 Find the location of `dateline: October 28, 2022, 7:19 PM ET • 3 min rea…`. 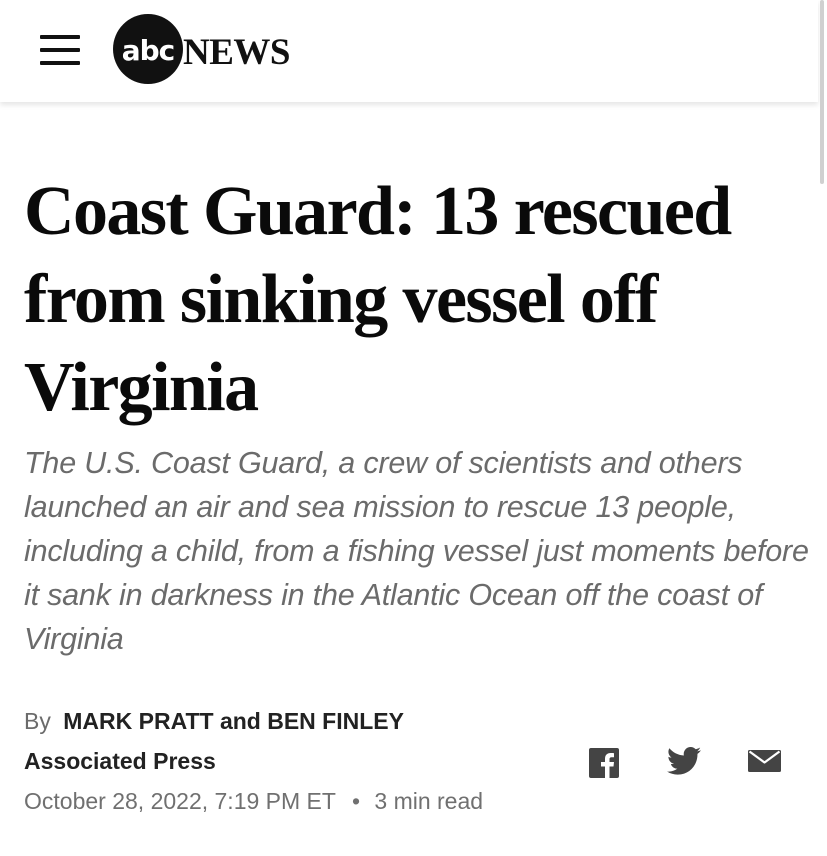

dateline: October 28, 2022, 7:19 PM ET • 3 min rea… is located at coordinates (253, 801).